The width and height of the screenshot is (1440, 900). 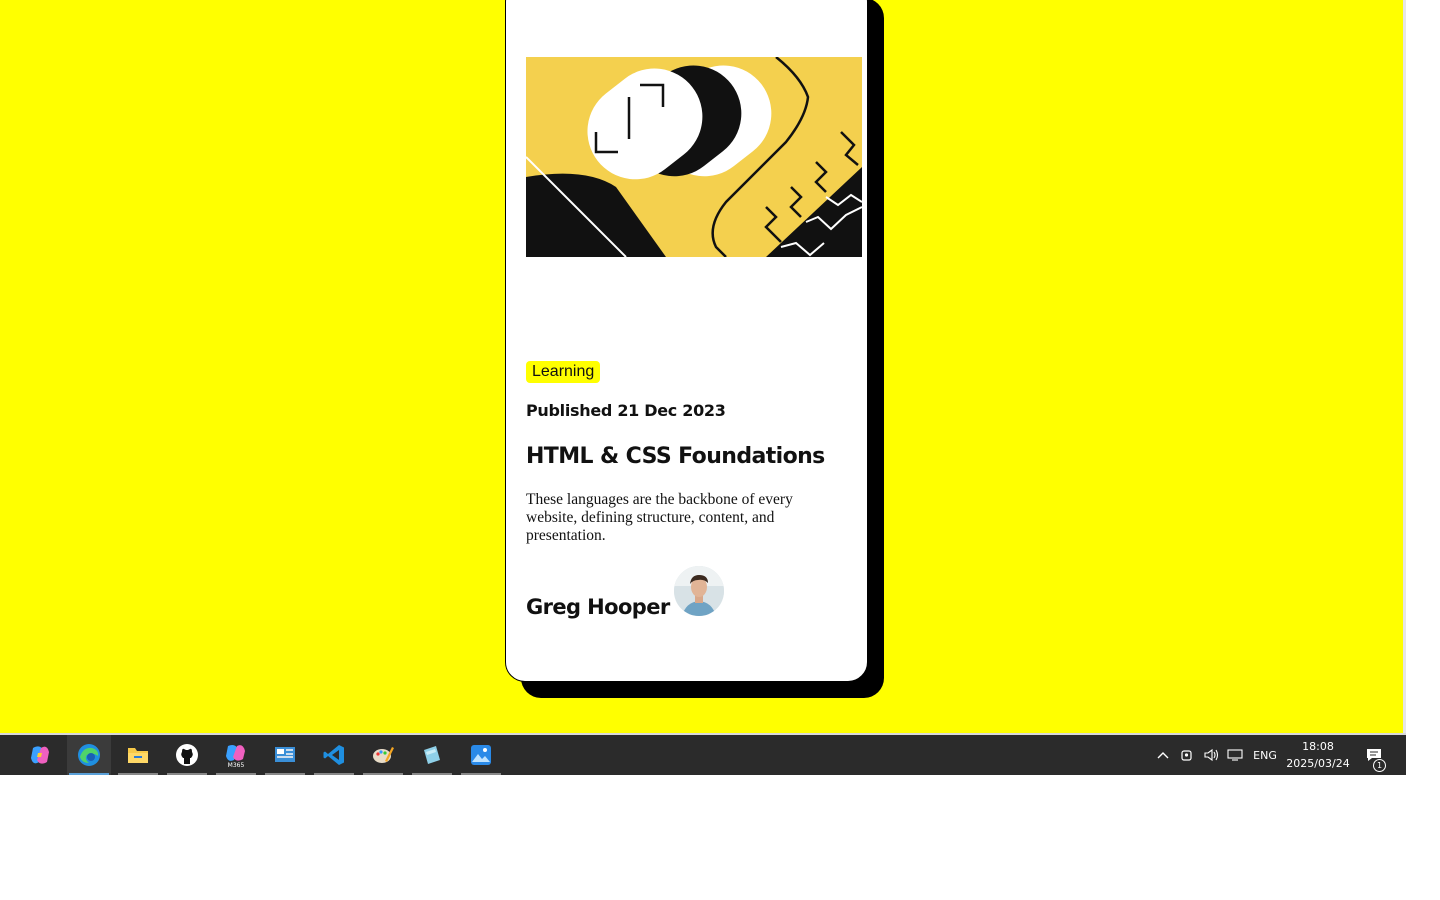 What do you see at coordinates (1374, 755) in the screenshot?
I see `notification-center-icon: 1` at bounding box center [1374, 755].